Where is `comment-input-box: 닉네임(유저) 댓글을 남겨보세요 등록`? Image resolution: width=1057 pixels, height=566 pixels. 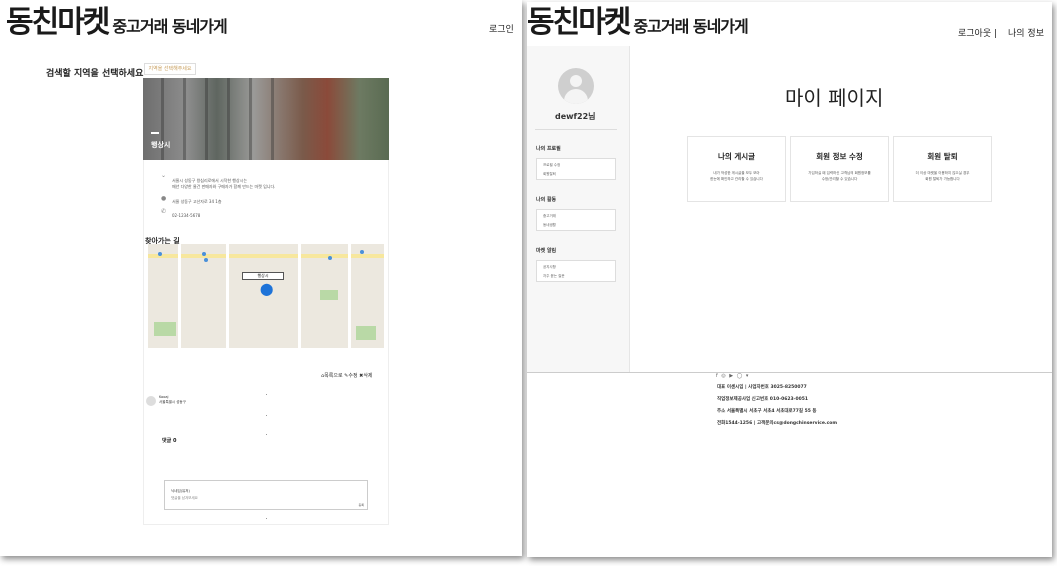 comment-input-box: 닉네임(유저) 댓글을 남겨보세요 등록 is located at coordinates (266, 495).